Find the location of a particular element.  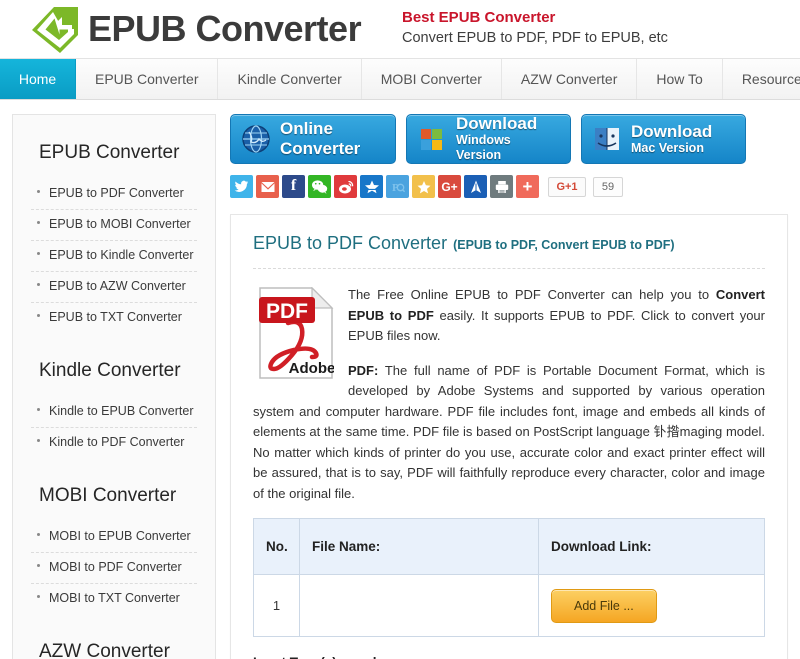

print-icon is located at coordinates (501, 186).